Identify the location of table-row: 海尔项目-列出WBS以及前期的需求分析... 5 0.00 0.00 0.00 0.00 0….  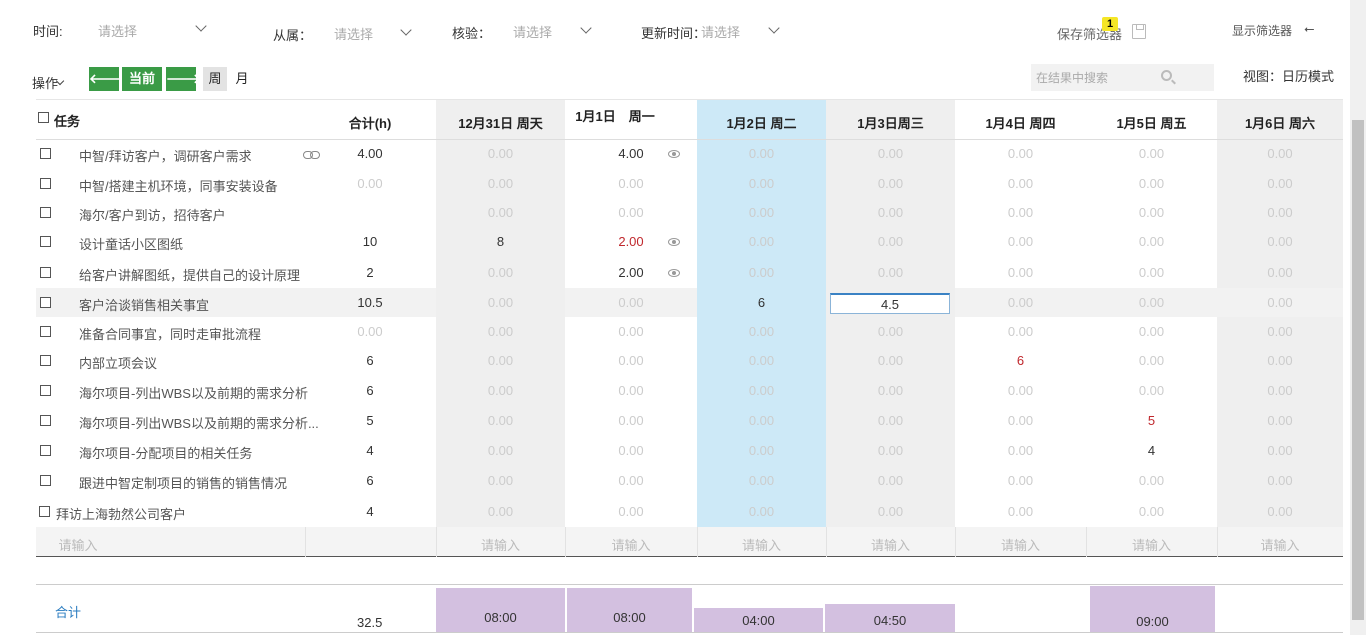
(689, 421).